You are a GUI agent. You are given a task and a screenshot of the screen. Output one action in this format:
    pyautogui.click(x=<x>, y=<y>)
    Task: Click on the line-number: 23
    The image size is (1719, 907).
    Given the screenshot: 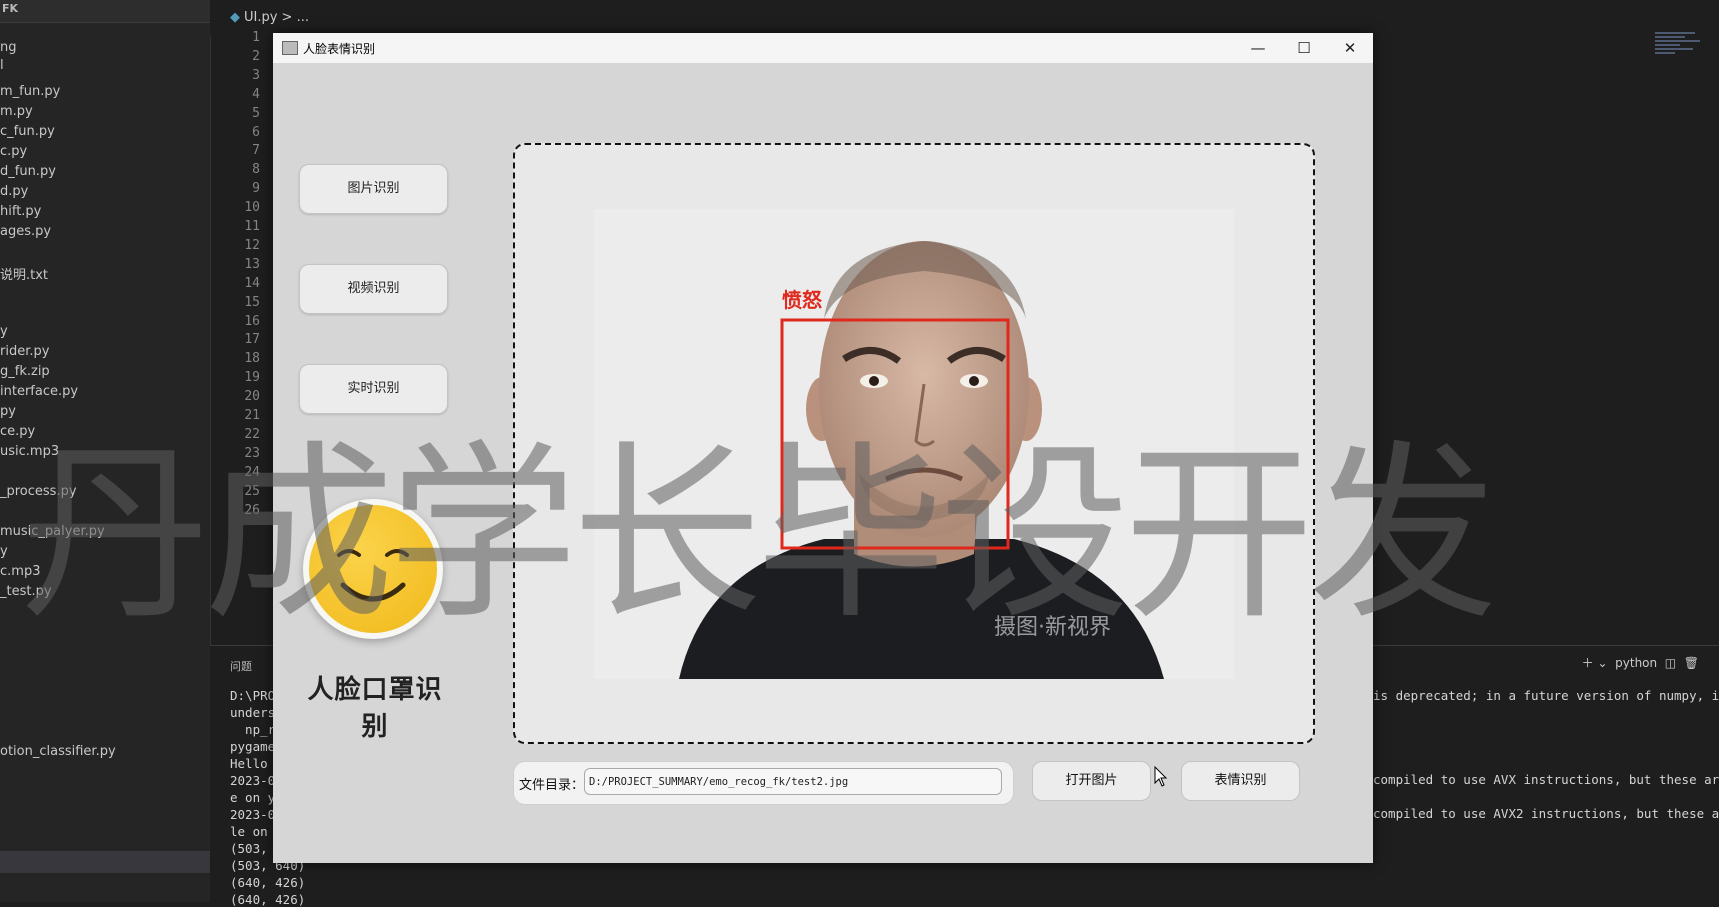 What is the action you would take?
    pyautogui.click(x=252, y=453)
    